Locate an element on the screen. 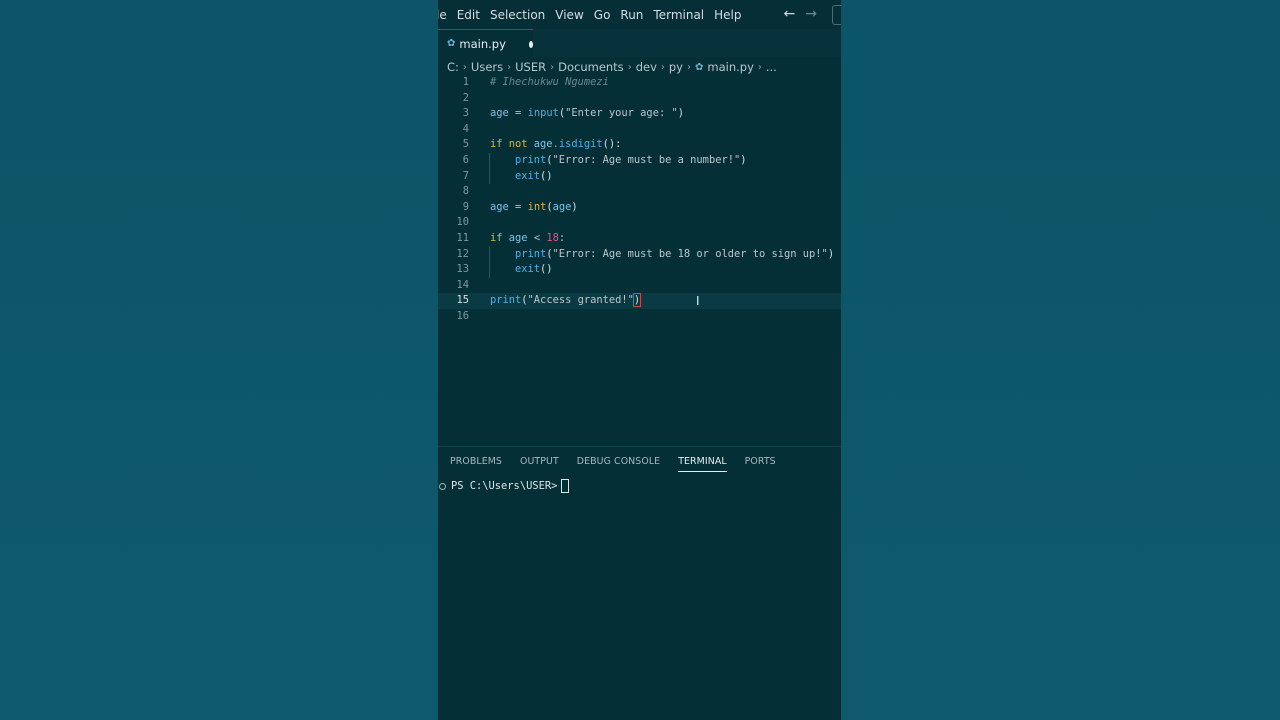 Image resolution: width=1280 pixels, height=720 pixels. code-line: 13 exit() is located at coordinates (639, 270).